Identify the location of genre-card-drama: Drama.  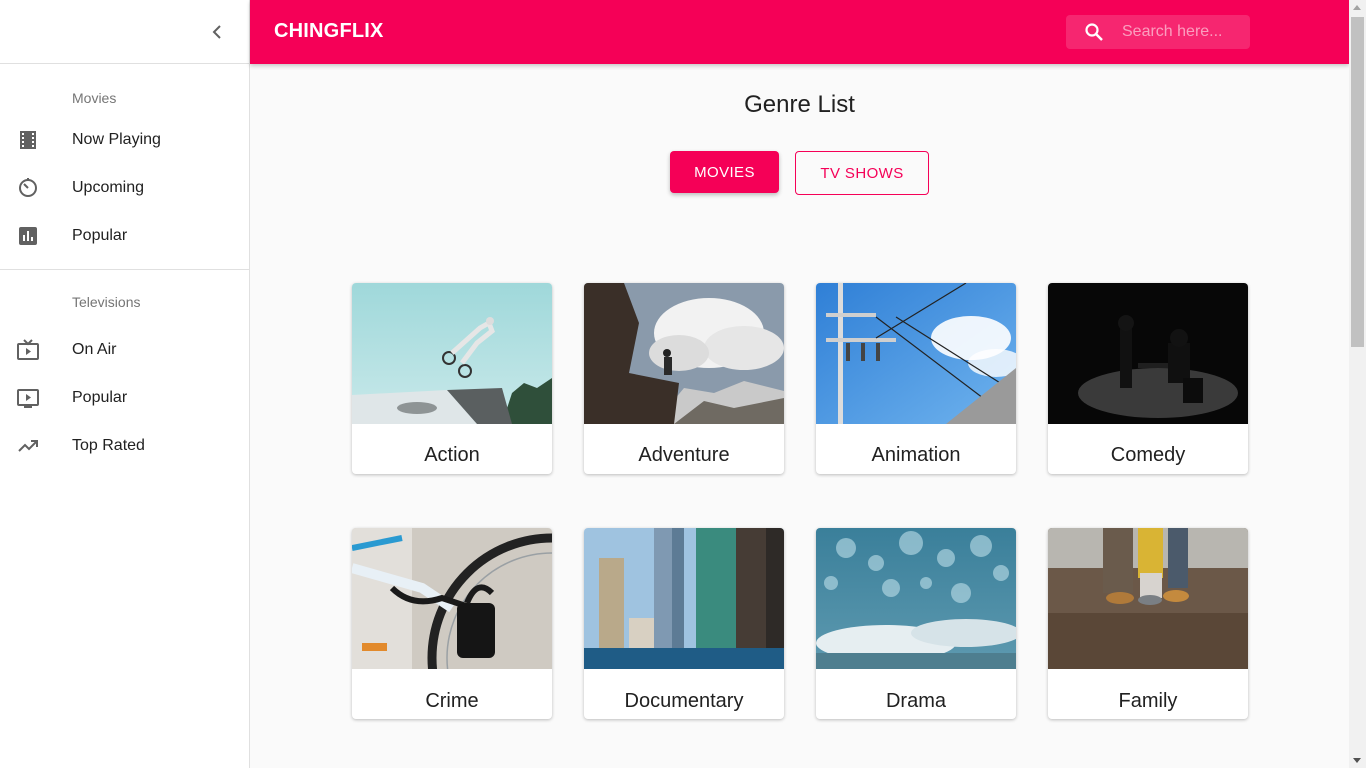
(916, 623).